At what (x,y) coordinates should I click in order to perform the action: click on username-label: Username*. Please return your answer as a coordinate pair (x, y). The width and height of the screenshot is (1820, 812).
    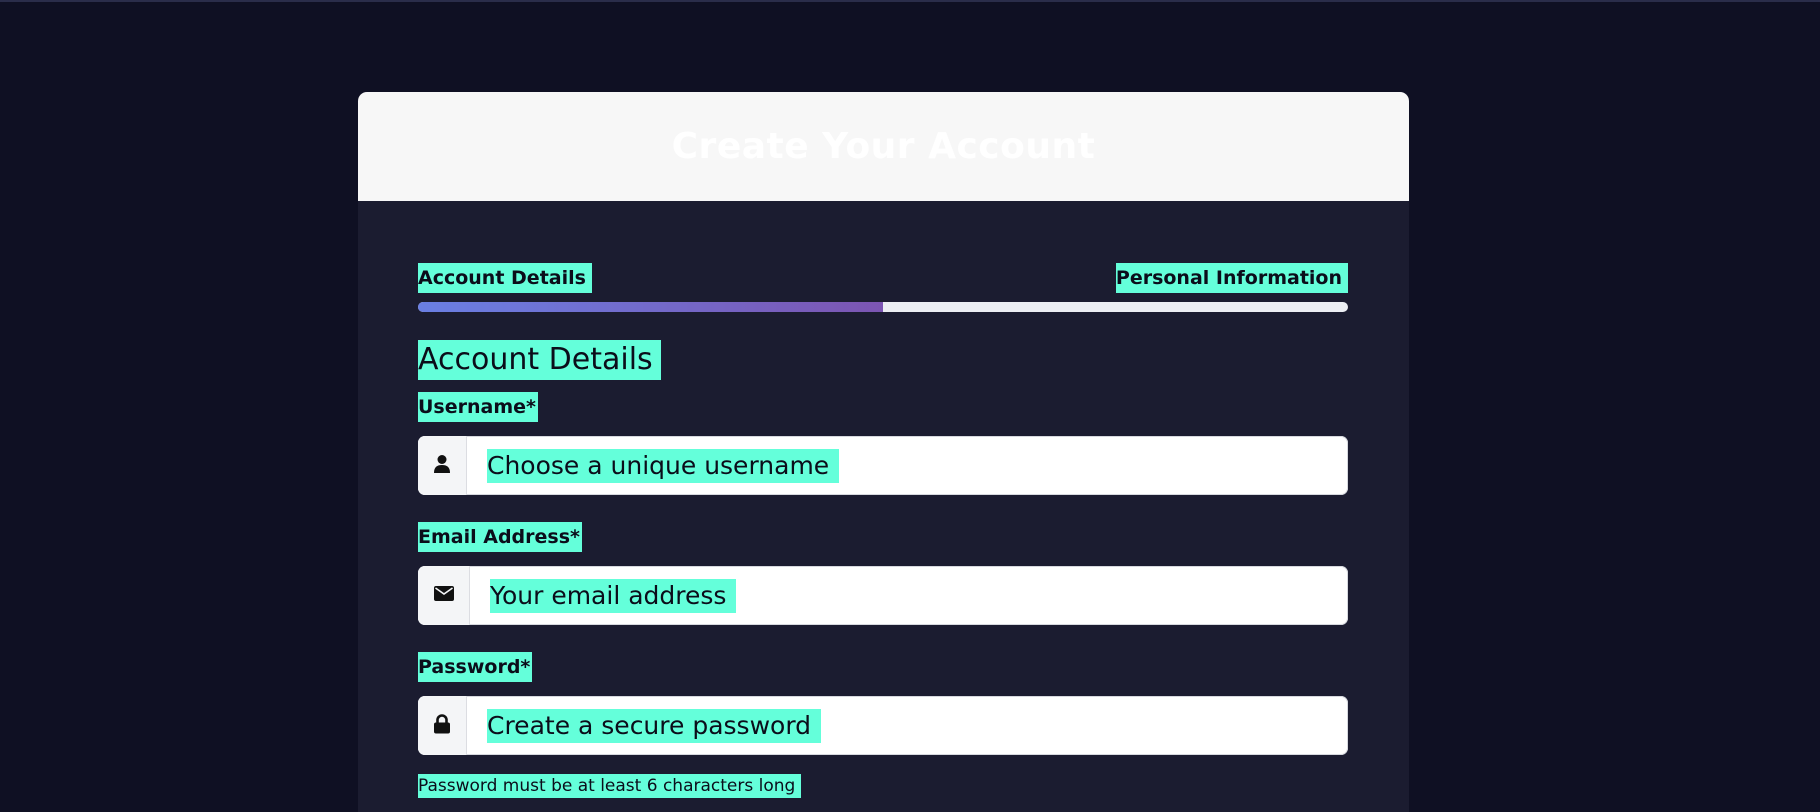
    Looking at the image, I should click on (478, 407).